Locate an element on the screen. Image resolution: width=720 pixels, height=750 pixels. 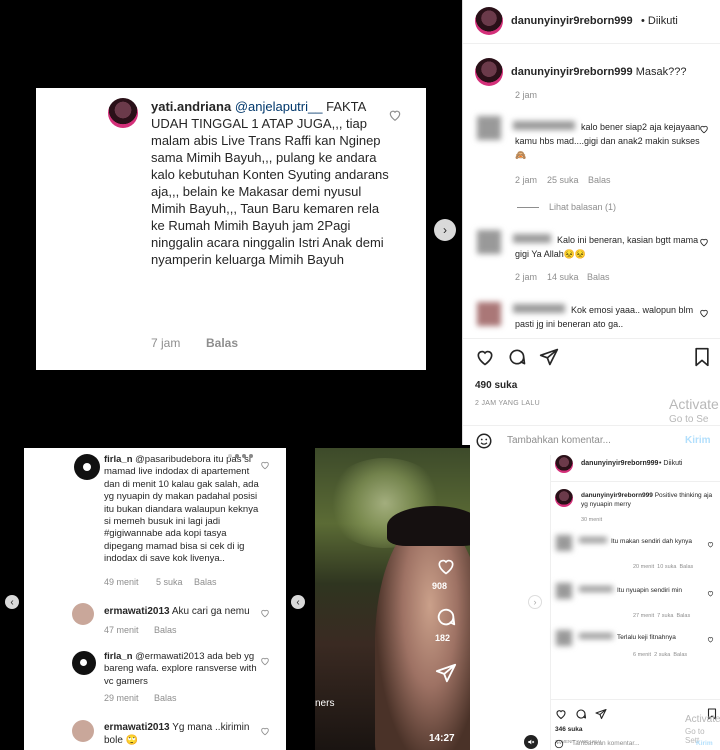
comment-likes: 10 suka is located at coordinates (666, 567).